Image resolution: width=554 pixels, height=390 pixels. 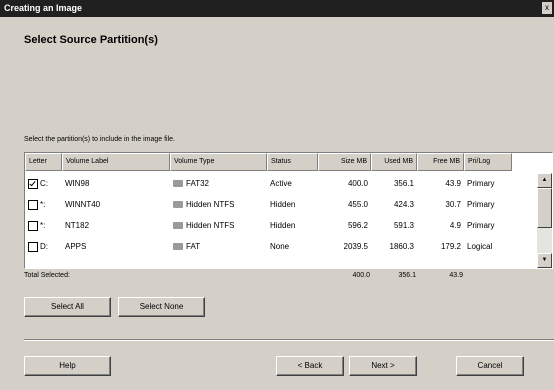 What do you see at coordinates (77, 183) in the screenshot?
I see `volume-label: WIN98` at bounding box center [77, 183].